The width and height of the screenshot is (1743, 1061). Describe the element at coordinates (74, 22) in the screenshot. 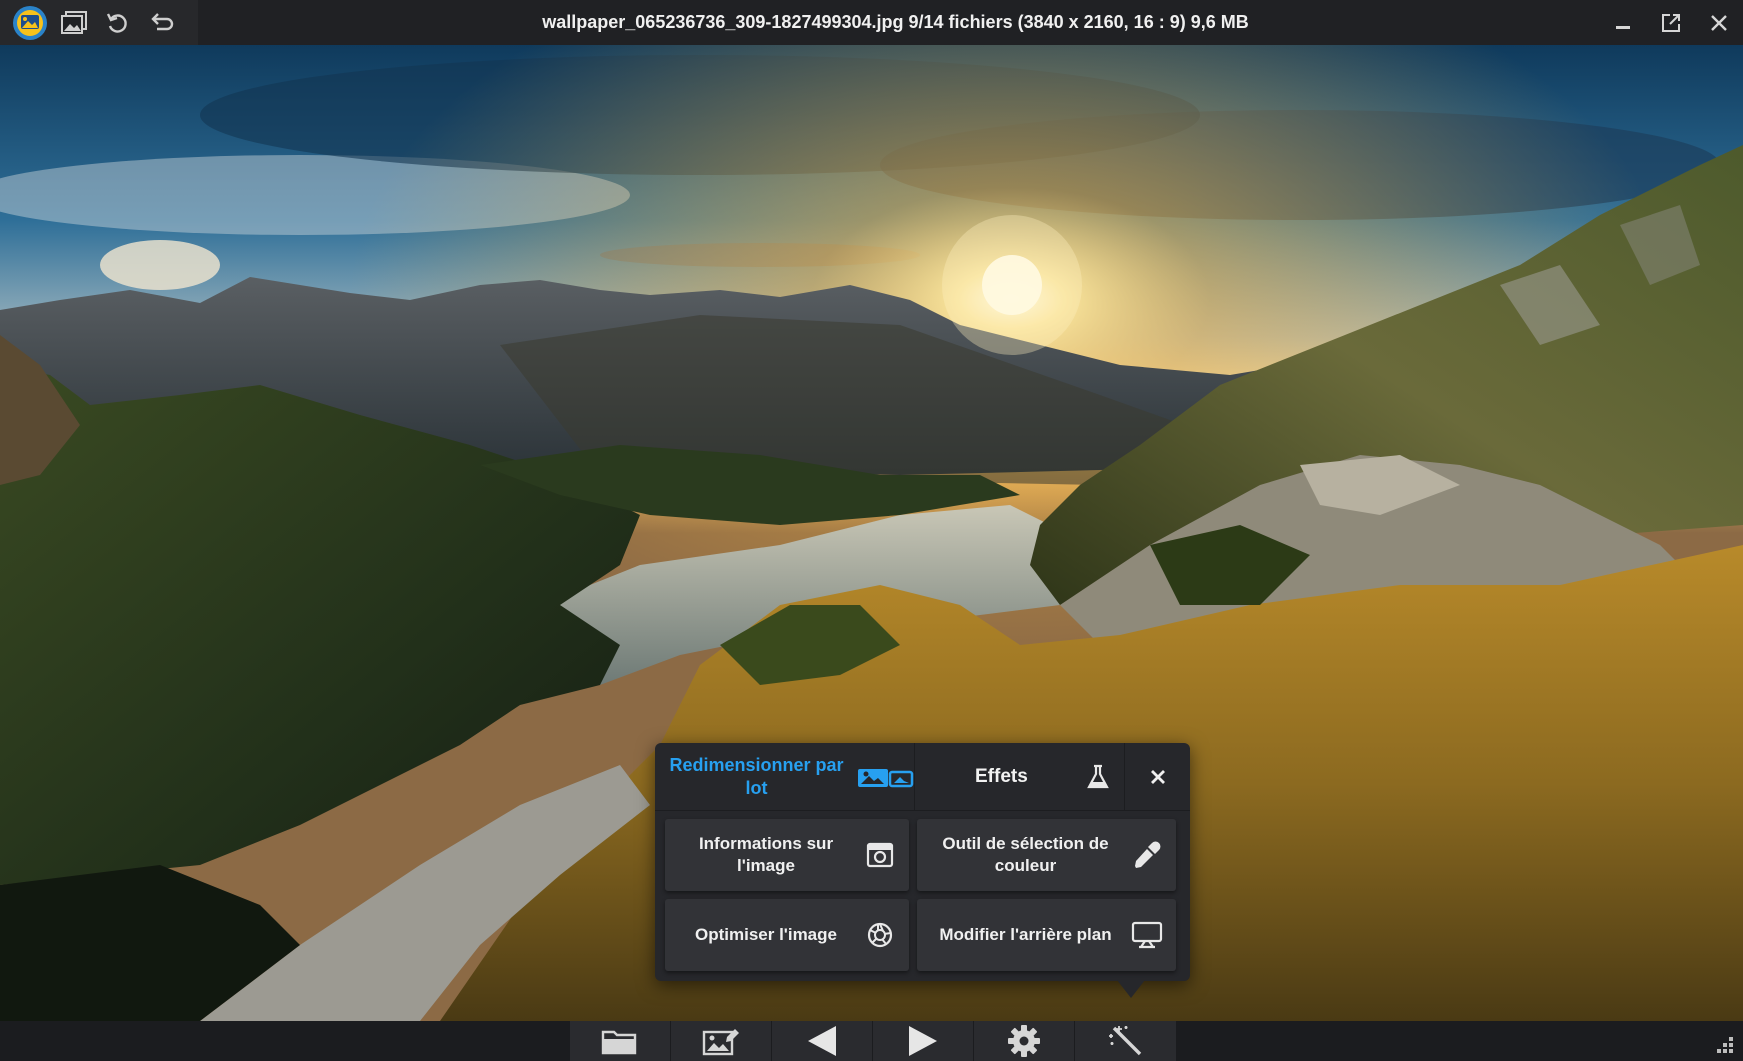

I see `gallery-icon` at that location.